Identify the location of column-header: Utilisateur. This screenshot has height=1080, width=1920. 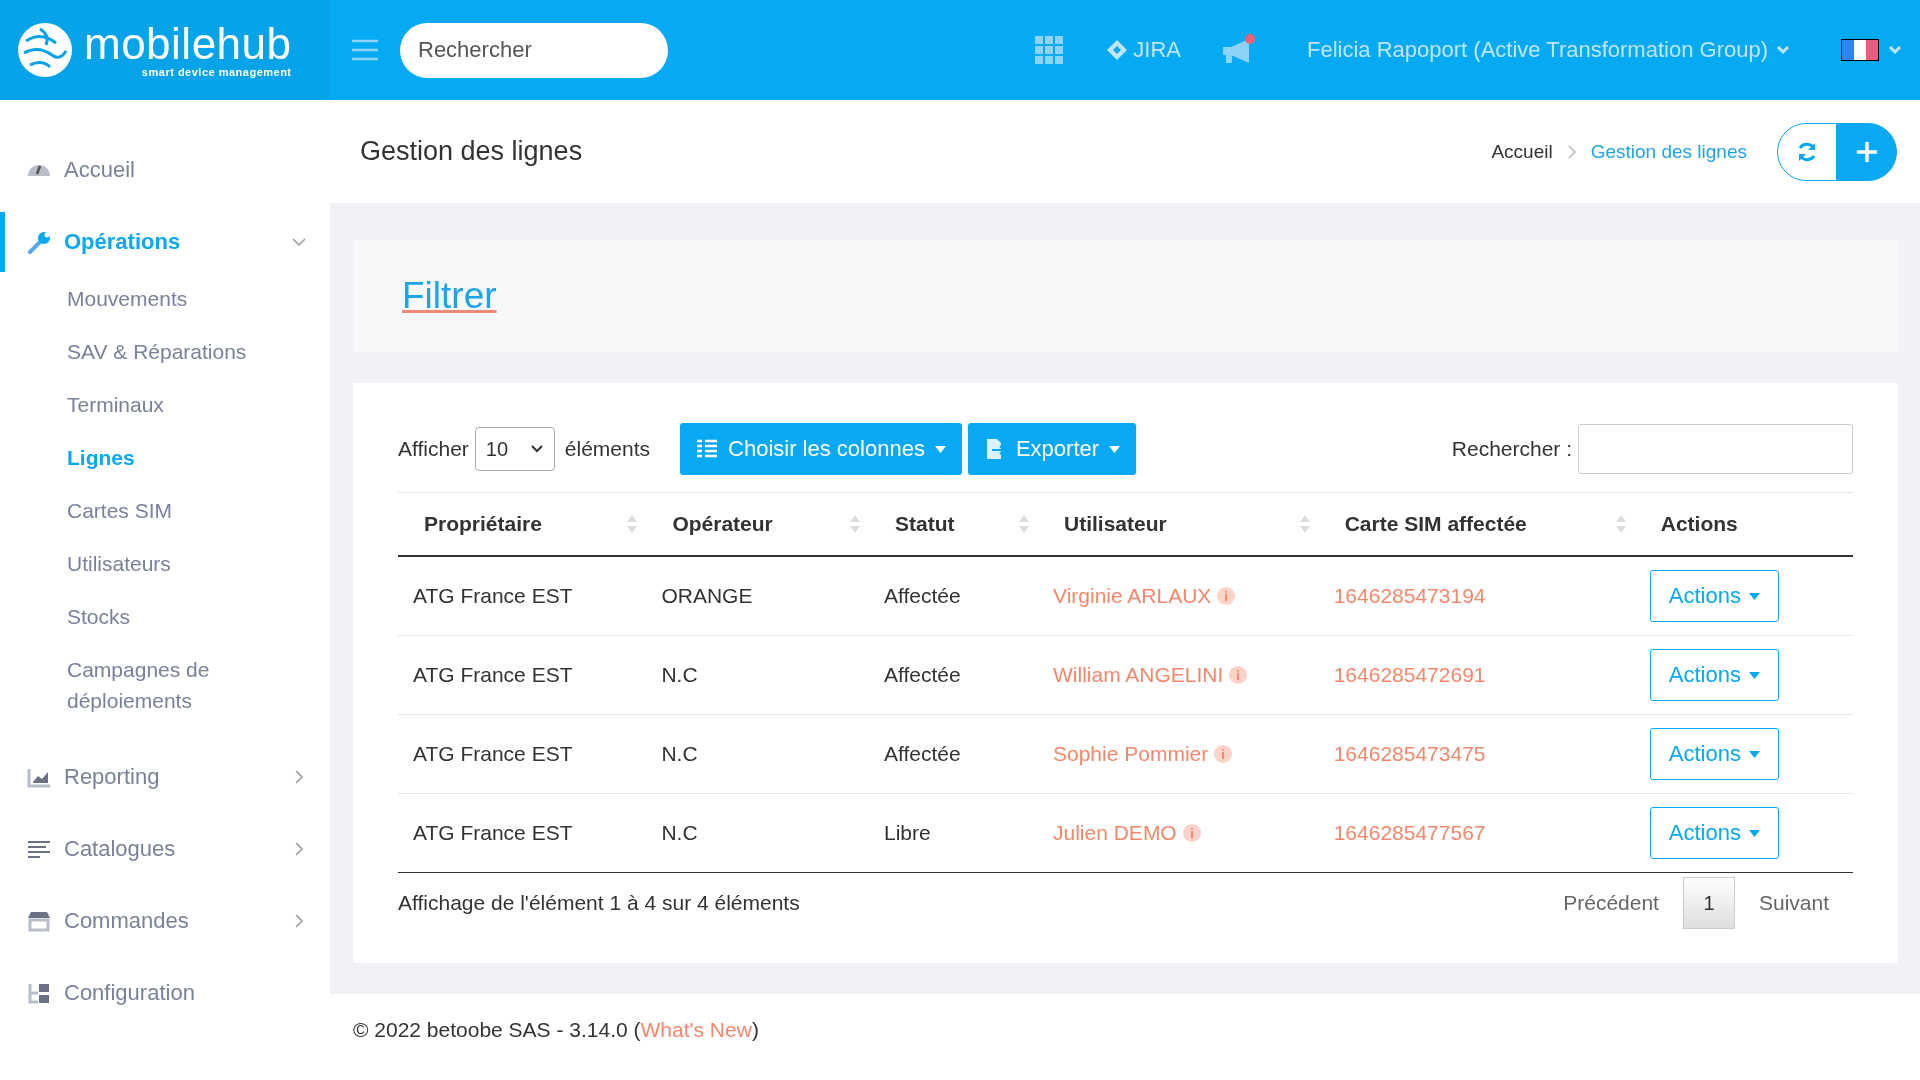
(1178, 524).